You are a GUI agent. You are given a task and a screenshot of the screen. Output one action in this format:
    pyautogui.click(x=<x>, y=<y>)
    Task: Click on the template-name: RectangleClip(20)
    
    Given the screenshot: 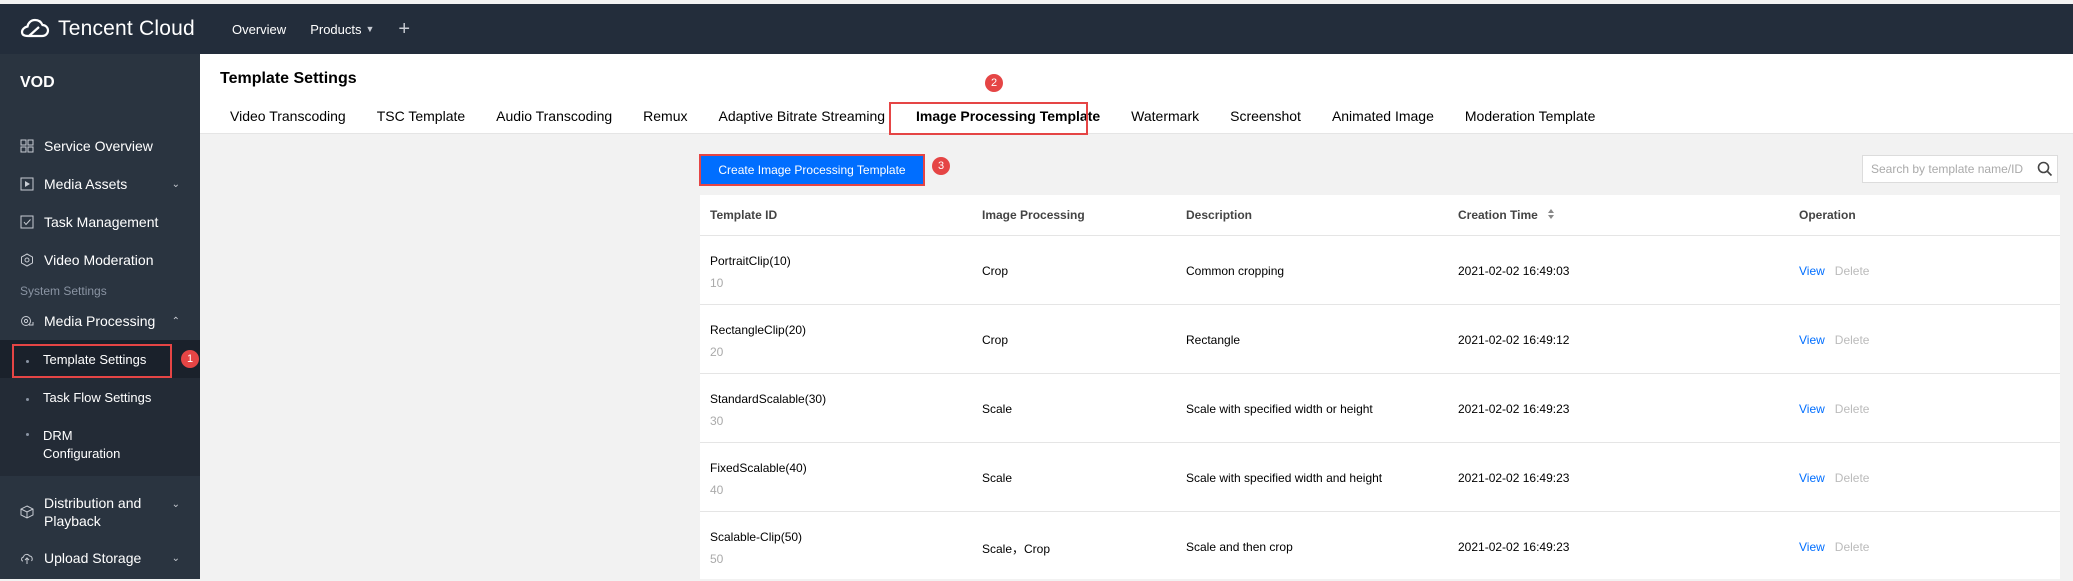 What is the action you would take?
    pyautogui.click(x=758, y=330)
    